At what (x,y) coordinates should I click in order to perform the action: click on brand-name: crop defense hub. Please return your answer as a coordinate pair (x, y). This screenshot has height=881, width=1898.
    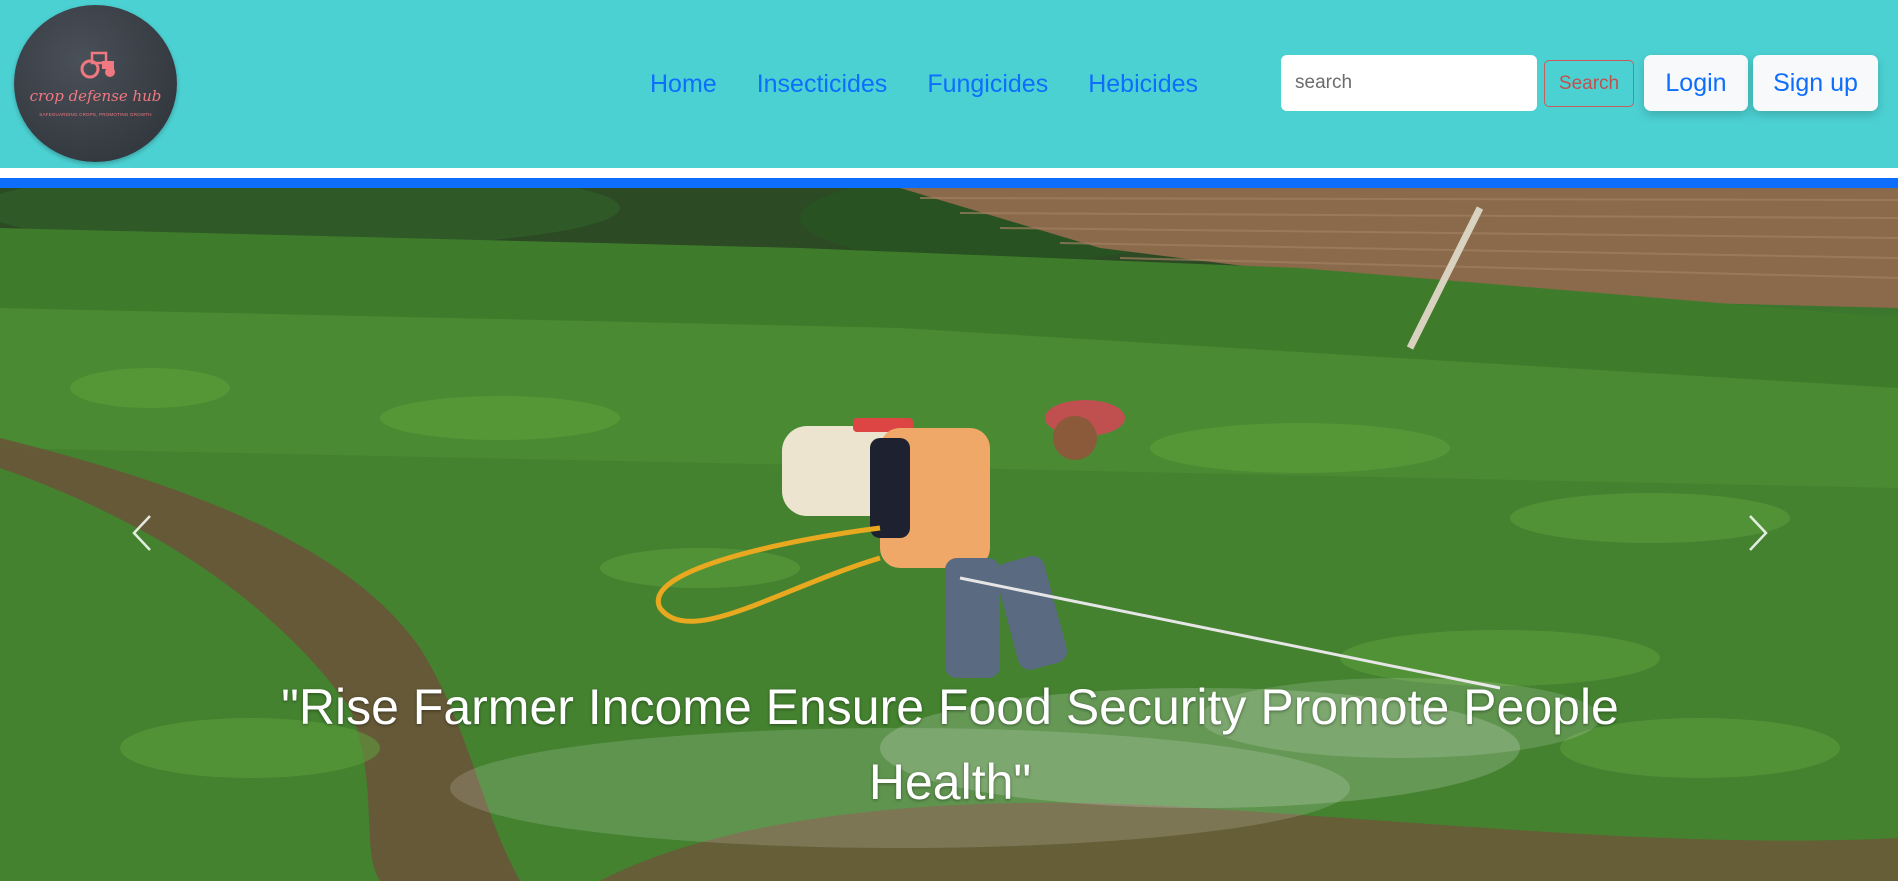
    Looking at the image, I should click on (95, 96).